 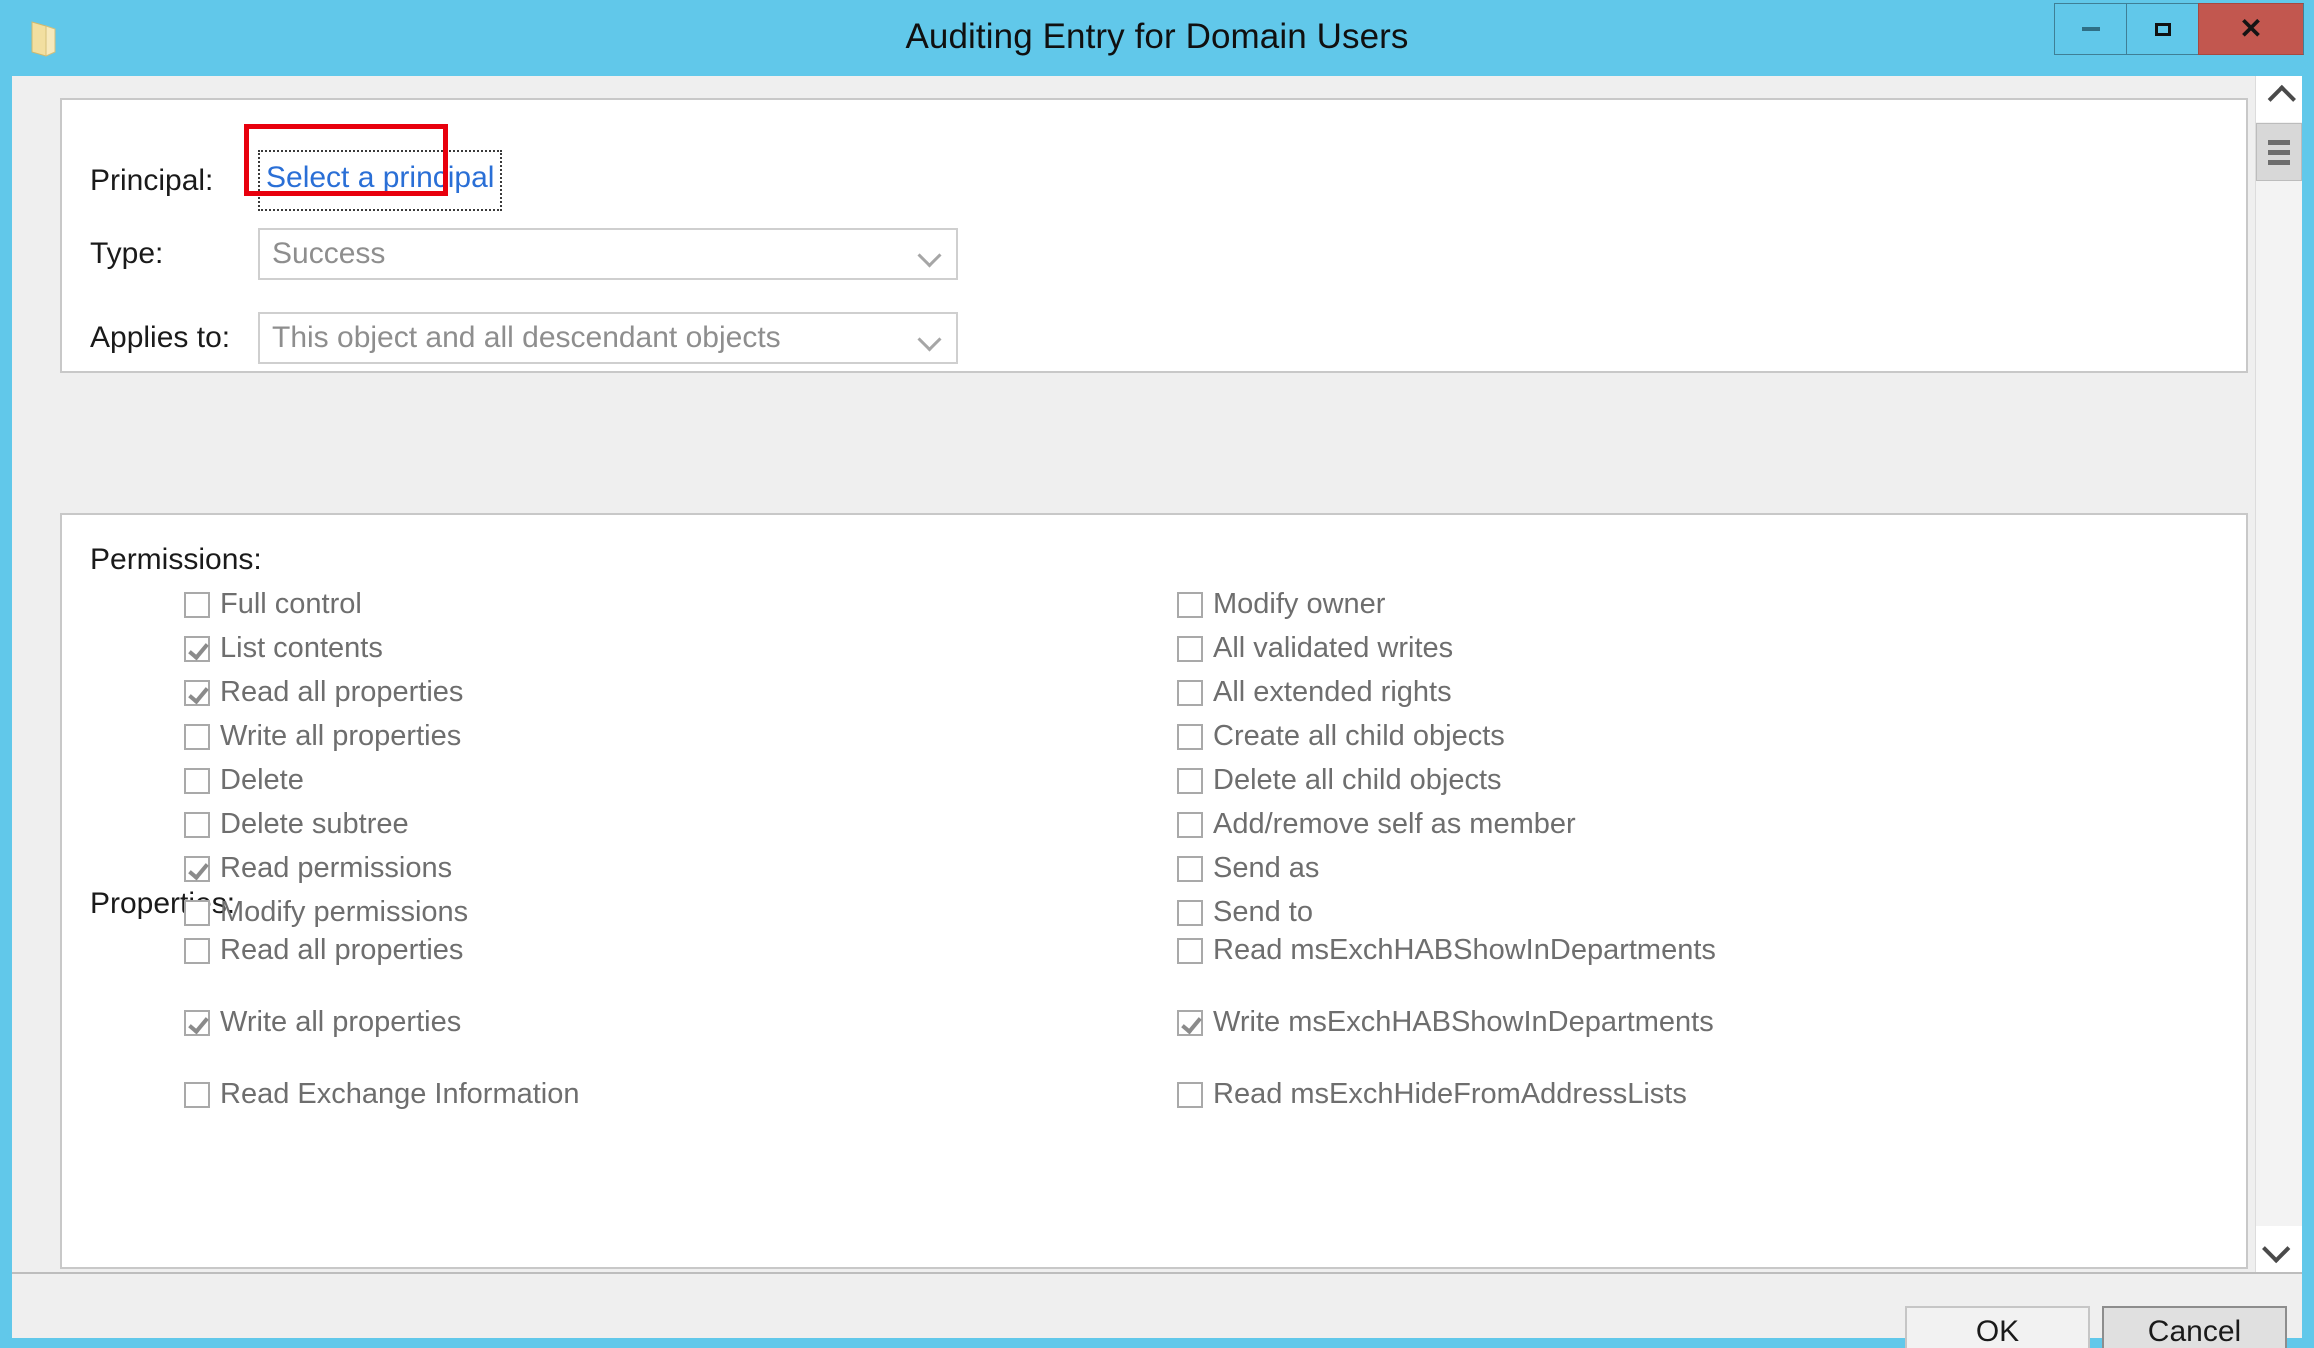 I want to click on checkbox-row: All extended rights, so click(x=1314, y=692).